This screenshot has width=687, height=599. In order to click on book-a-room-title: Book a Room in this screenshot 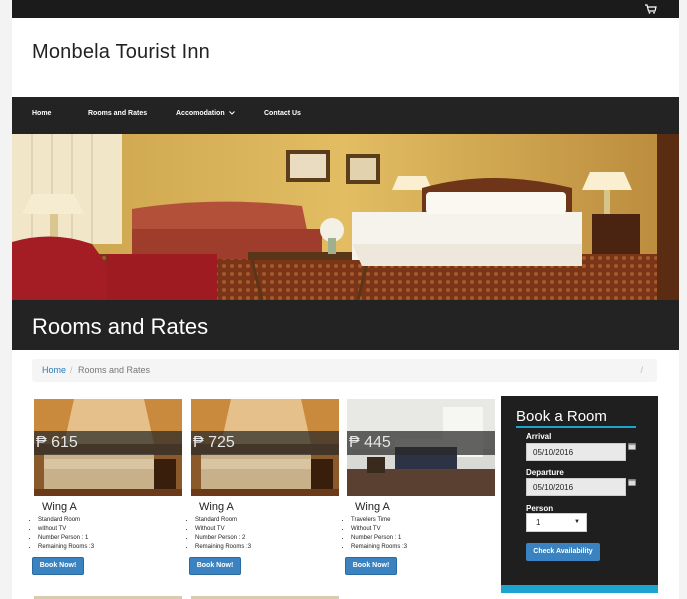, I will do `click(561, 416)`.